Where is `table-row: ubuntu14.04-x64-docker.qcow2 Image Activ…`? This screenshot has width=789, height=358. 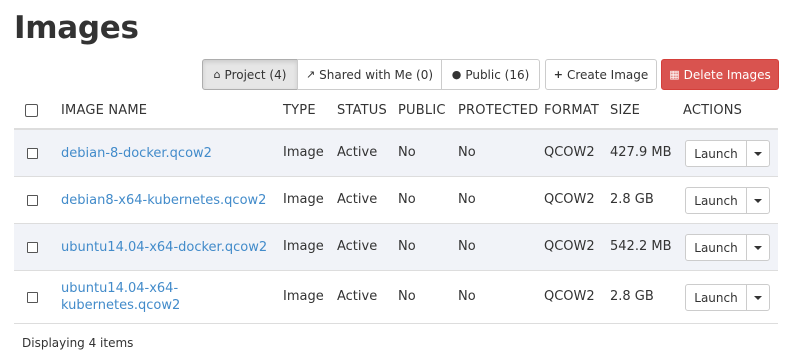 table-row: ubuntu14.04-x64-docker.qcow2 Image Activ… is located at coordinates (396, 247).